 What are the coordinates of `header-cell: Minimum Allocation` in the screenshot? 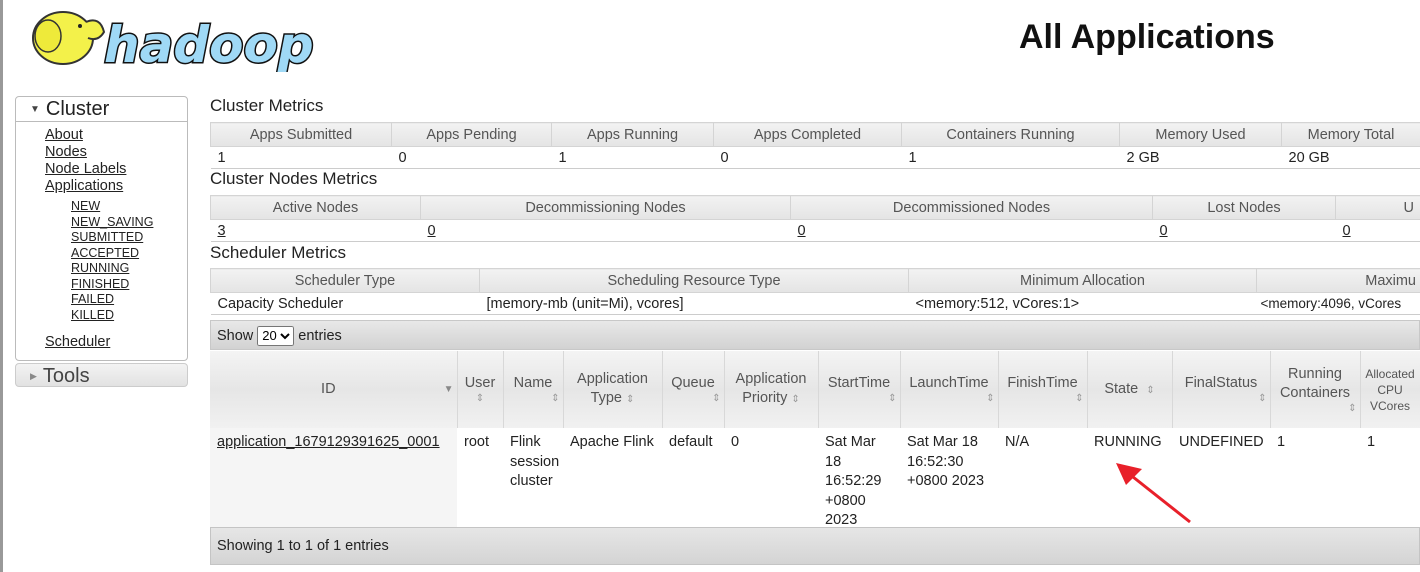 It's located at (1082, 280).